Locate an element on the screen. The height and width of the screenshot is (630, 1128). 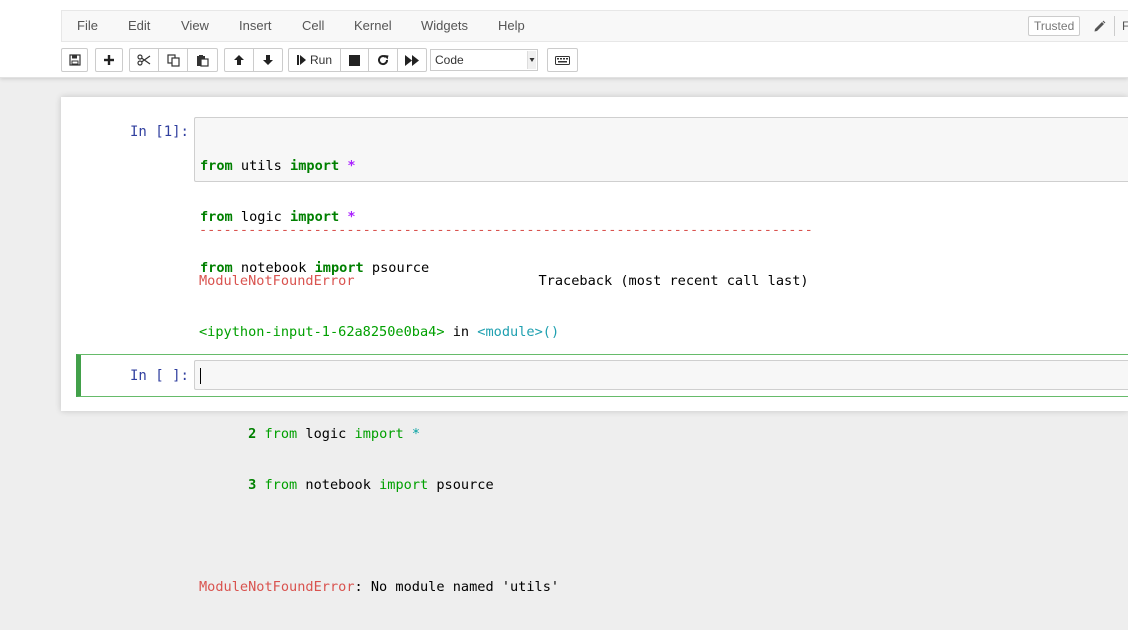
restart-icon is located at coordinates (383, 60).